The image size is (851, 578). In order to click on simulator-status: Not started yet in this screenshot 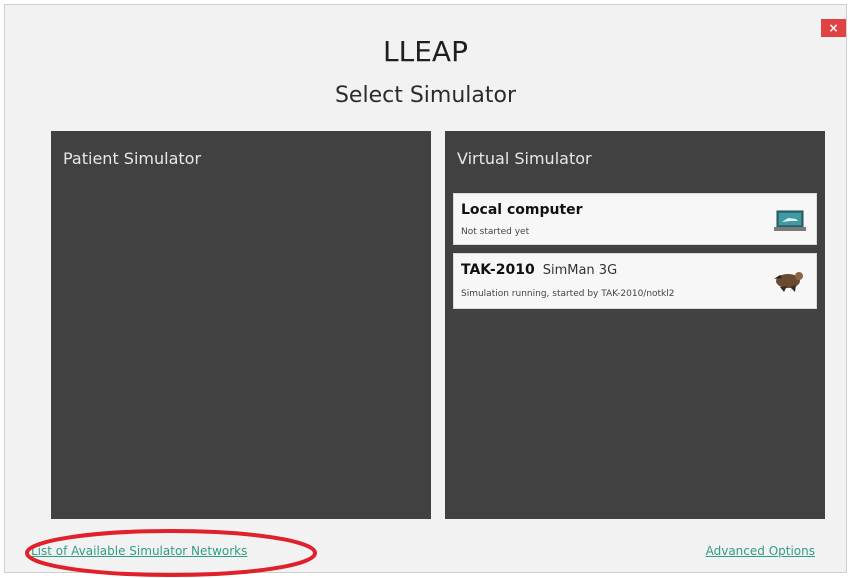, I will do `click(495, 232)`.